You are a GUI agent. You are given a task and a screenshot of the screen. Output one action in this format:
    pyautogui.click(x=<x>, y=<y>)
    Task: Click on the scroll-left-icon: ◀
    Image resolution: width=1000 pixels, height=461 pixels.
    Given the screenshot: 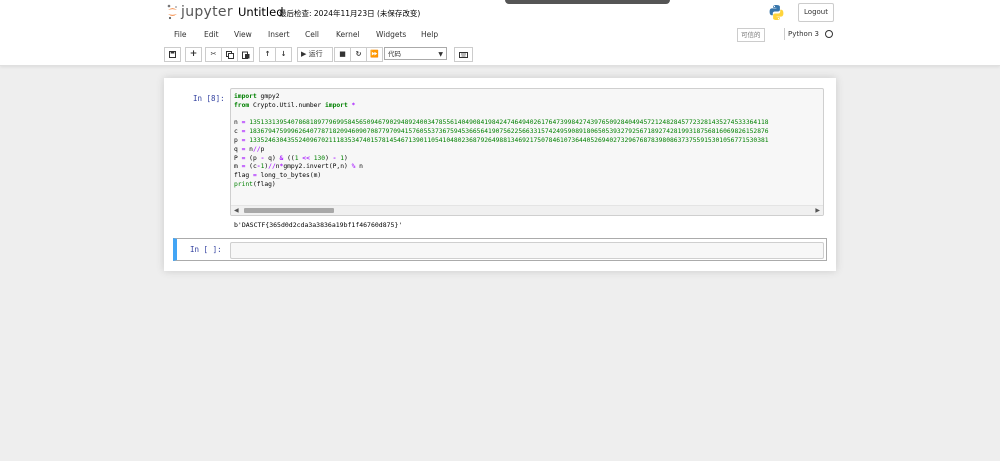 What is the action you would take?
    pyautogui.click(x=236, y=210)
    